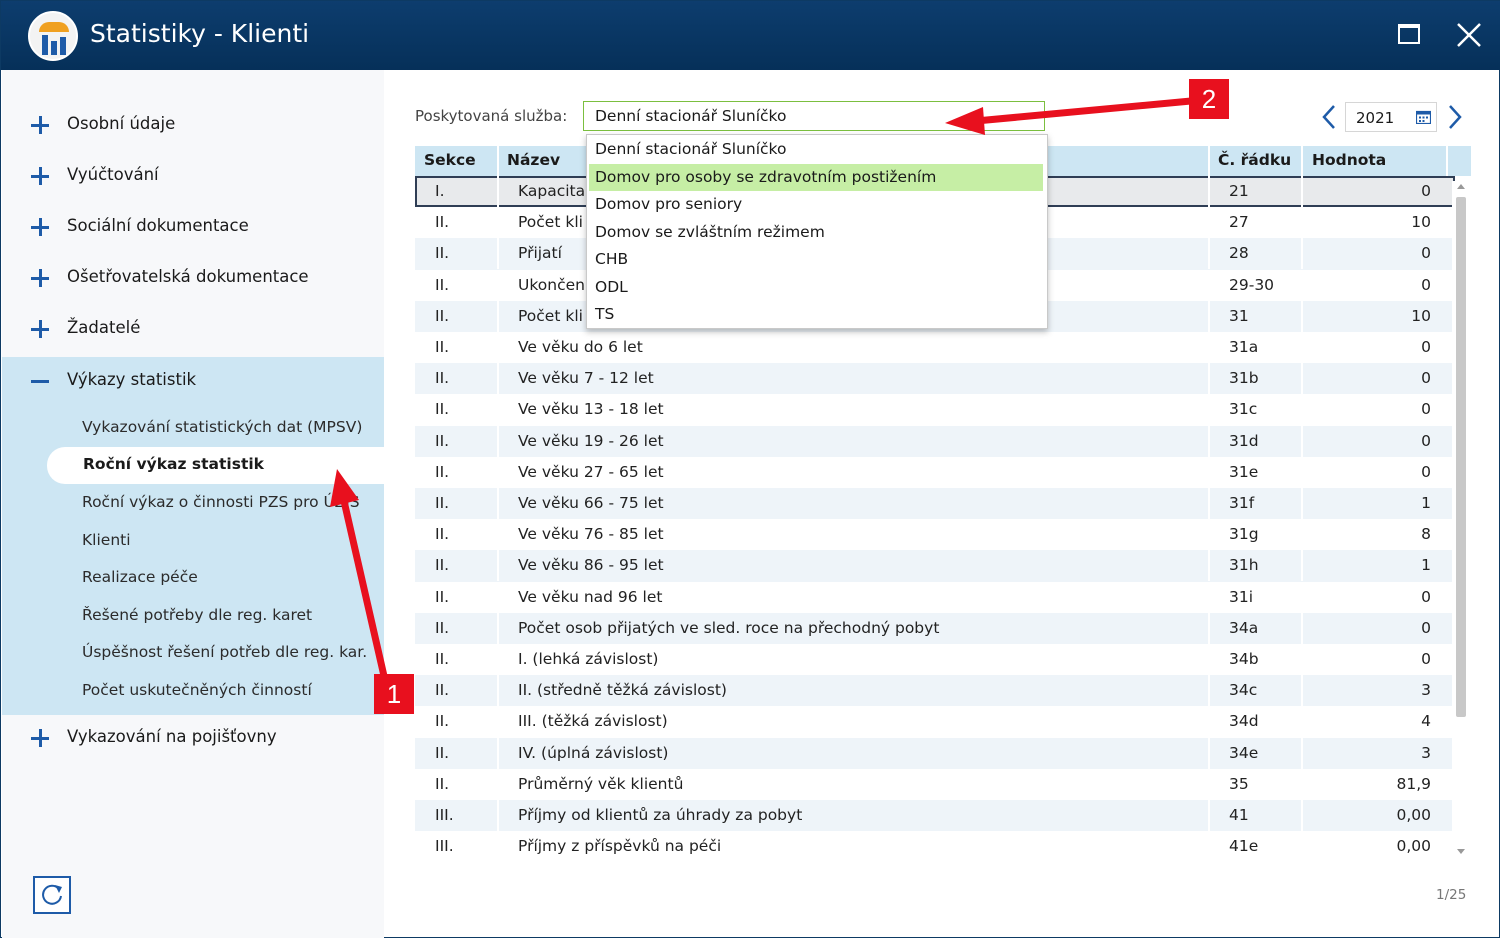  Describe the element at coordinates (816, 314) in the screenshot. I see `dropdown-option: TS` at that location.